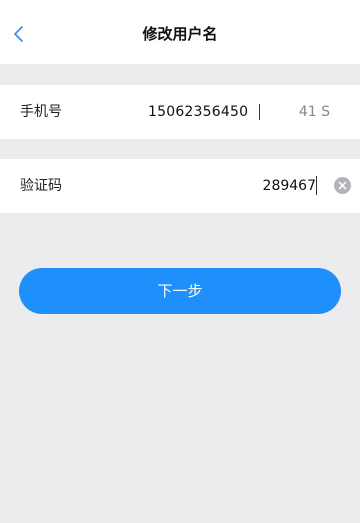  I want to click on clear-circle-icon, so click(342, 185).